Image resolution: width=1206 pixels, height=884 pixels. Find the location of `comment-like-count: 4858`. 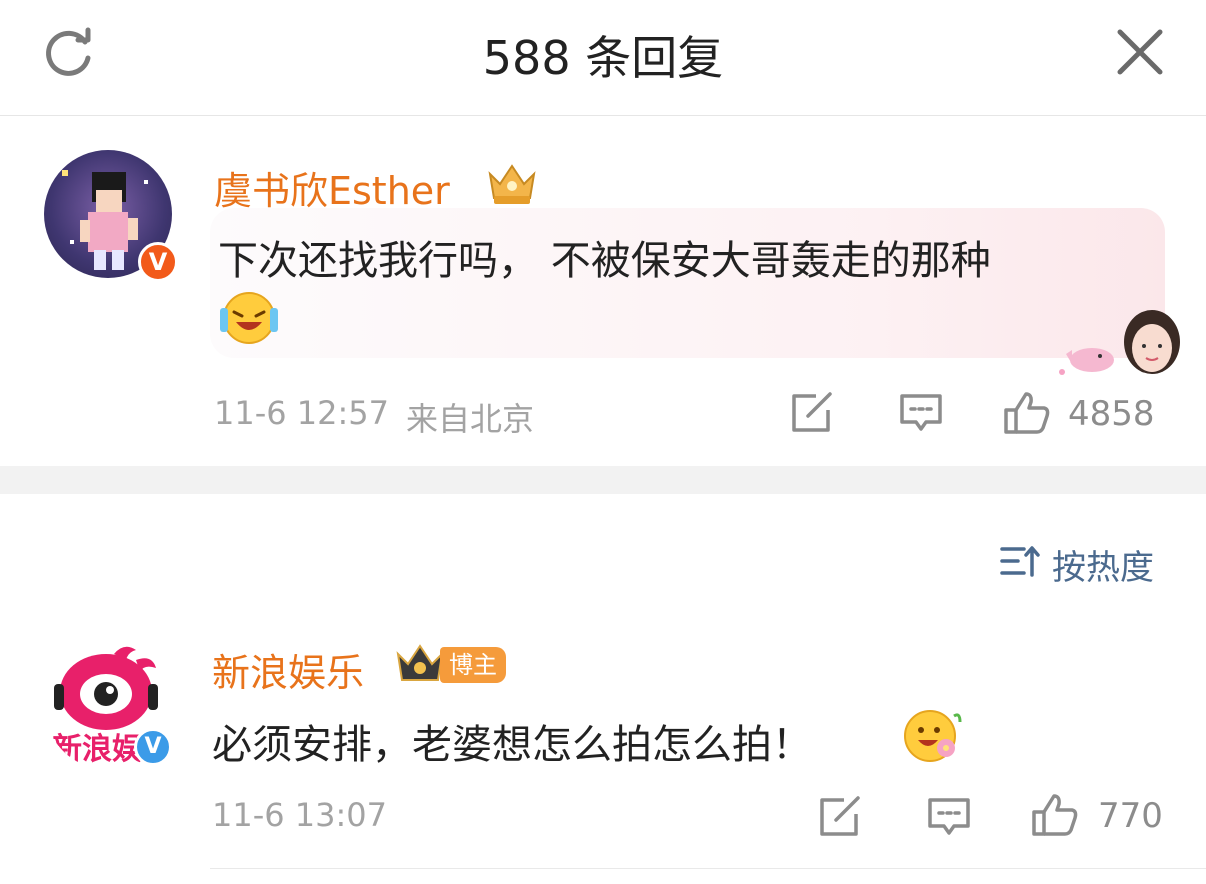

comment-like-count: 4858 is located at coordinates (1111, 414).